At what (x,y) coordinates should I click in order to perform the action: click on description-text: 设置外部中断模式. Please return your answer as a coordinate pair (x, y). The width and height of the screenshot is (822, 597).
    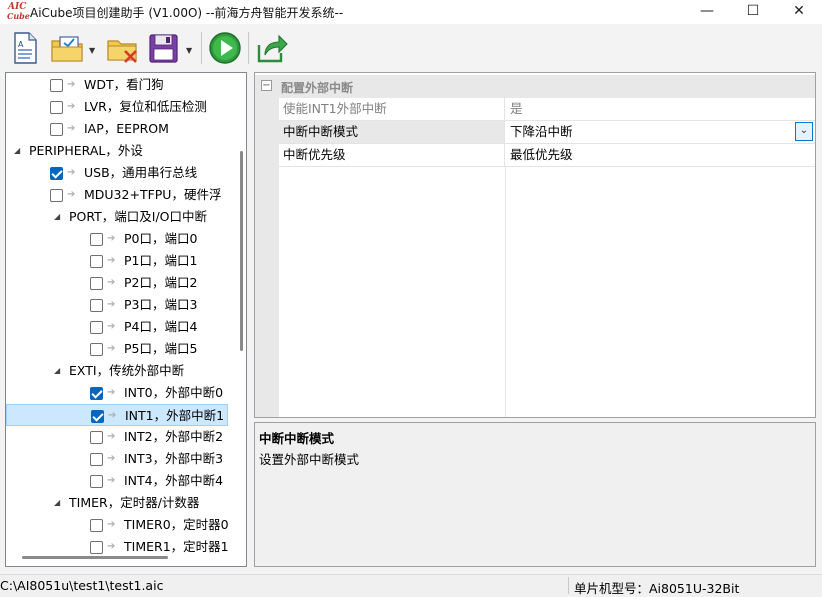
    Looking at the image, I should click on (309, 459).